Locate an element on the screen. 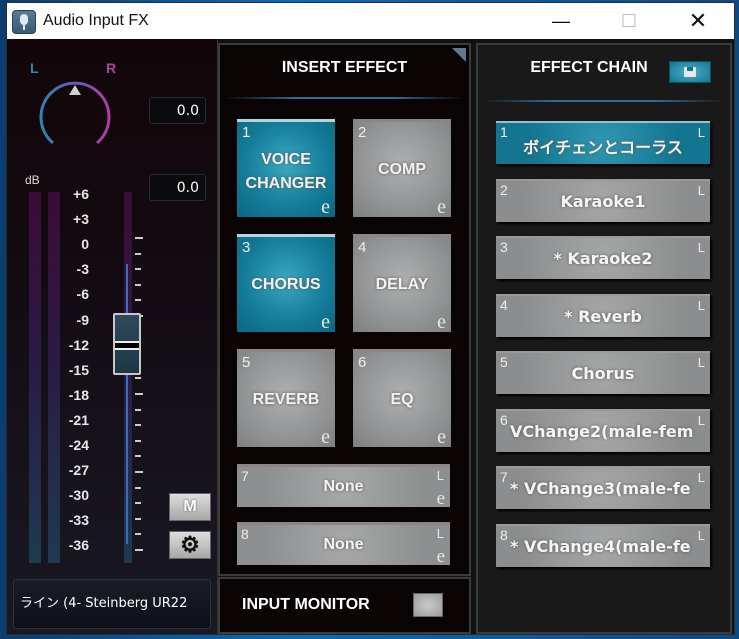 The height and width of the screenshot is (639, 739). slot-effect-name: None is located at coordinates (343, 544).